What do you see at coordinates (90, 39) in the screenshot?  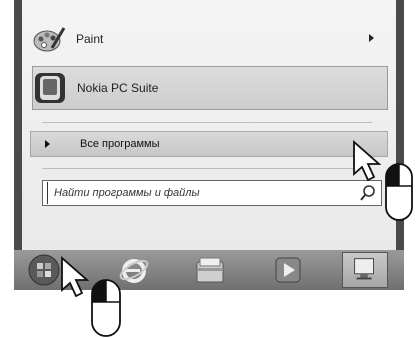 I see `menu-item-label: Paint` at bounding box center [90, 39].